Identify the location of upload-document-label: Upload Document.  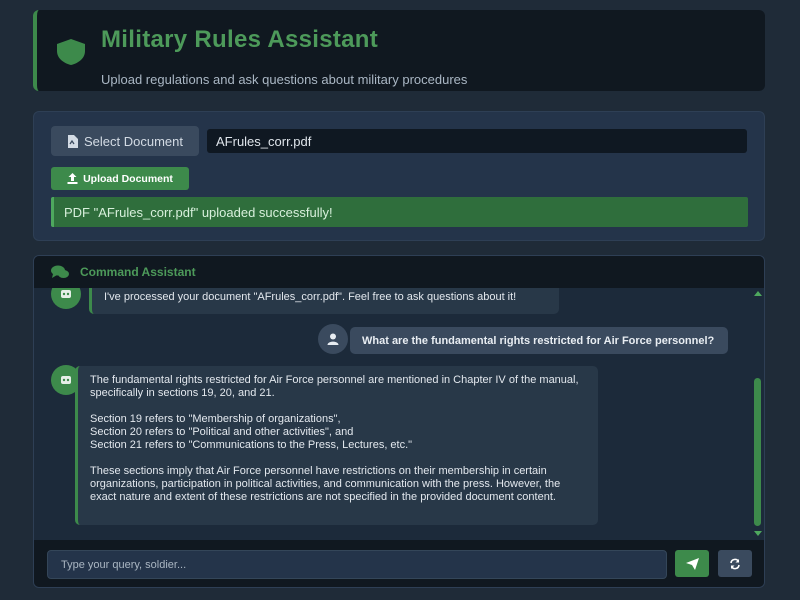
(128, 178).